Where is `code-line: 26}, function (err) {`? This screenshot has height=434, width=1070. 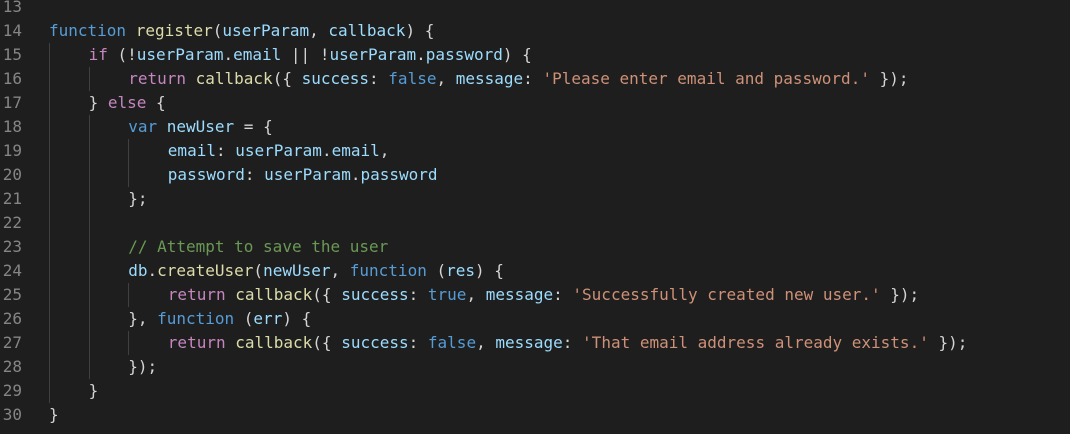
code-line: 26}, function (err) { is located at coordinates (535, 319).